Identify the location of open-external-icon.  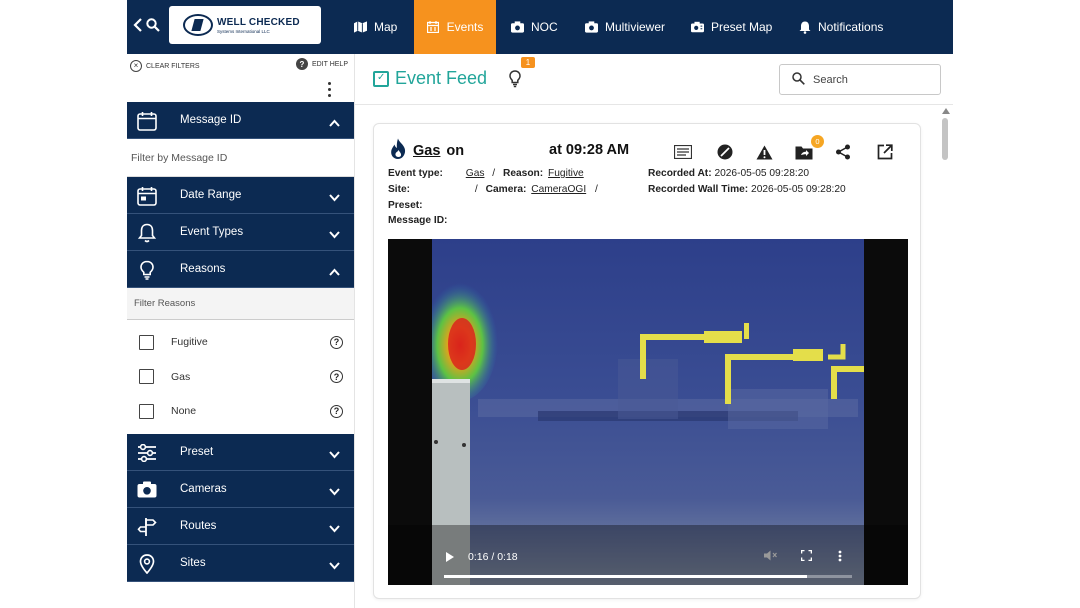
(885, 152).